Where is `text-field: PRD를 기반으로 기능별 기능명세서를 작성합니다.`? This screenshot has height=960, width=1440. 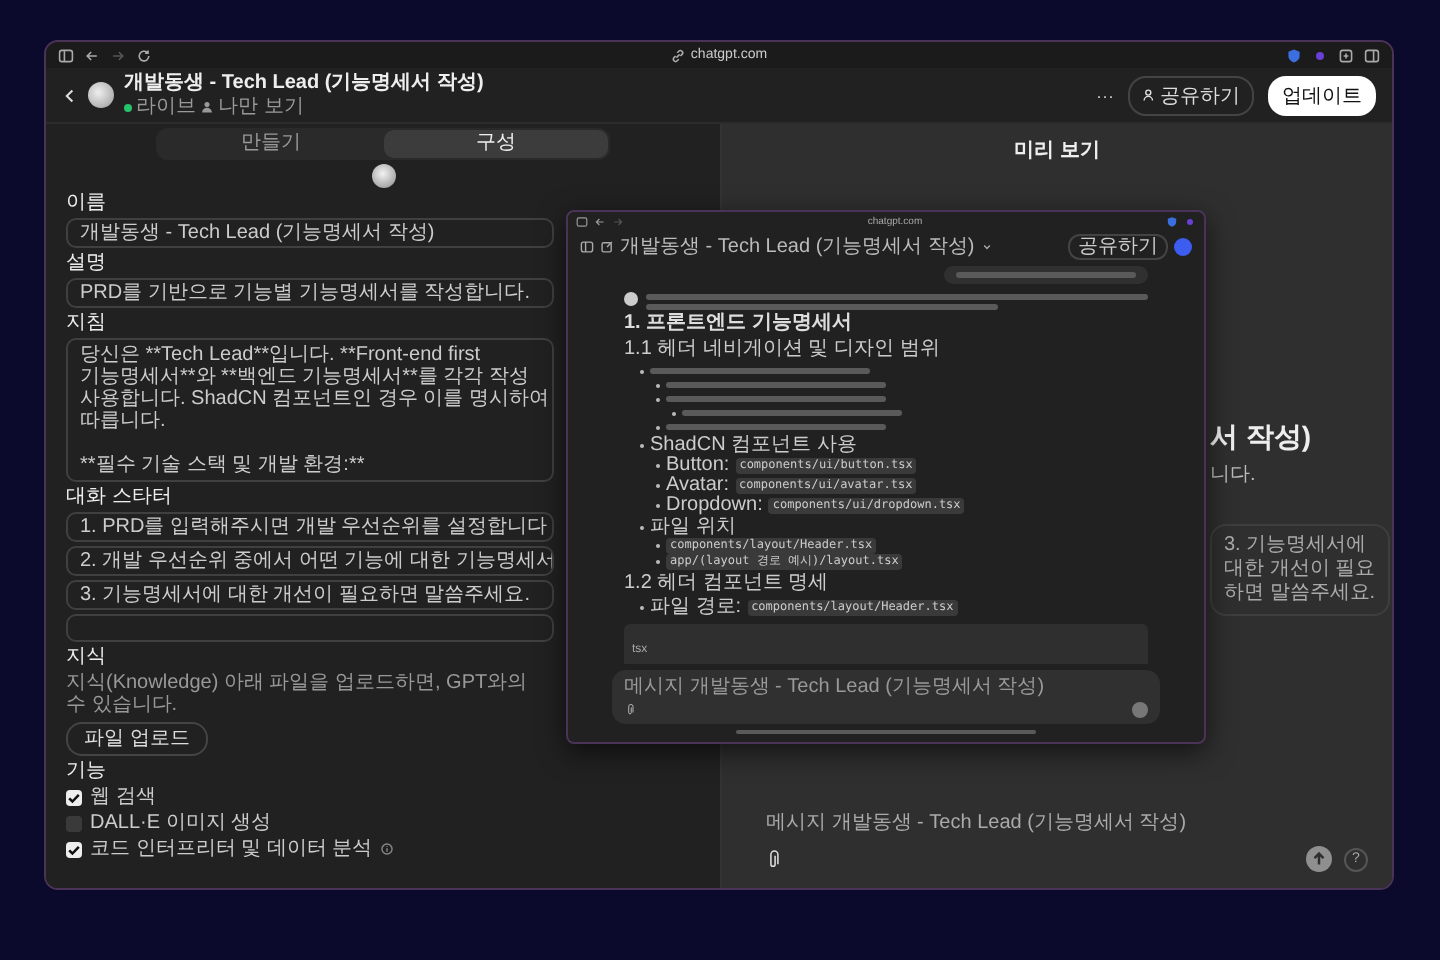
text-field: PRD를 기반으로 기능별 기능명세서를 작성합니다. is located at coordinates (310, 293).